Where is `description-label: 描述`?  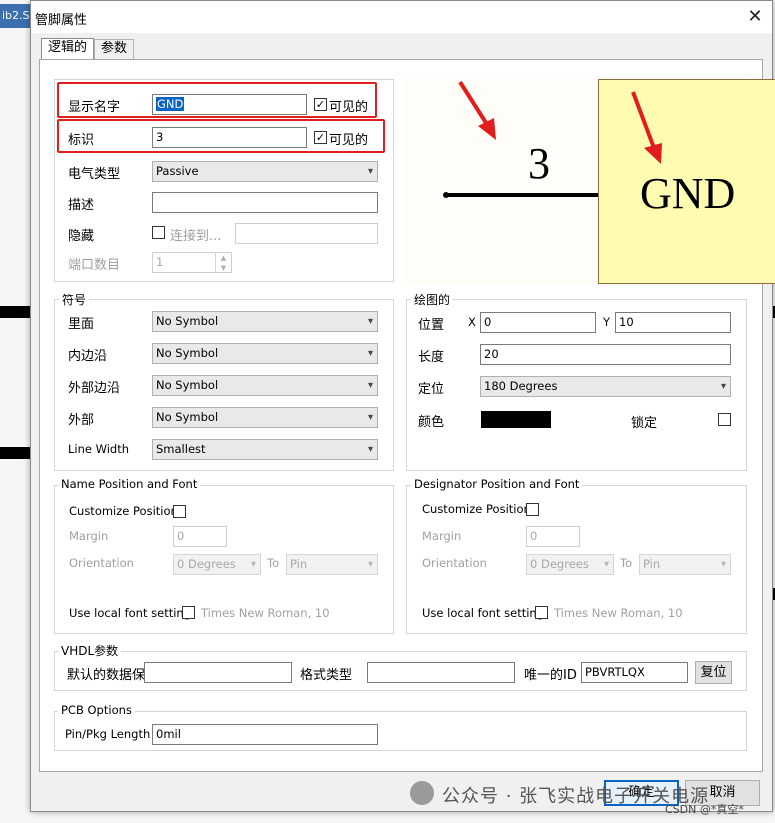
description-label: 描述 is located at coordinates (81, 205).